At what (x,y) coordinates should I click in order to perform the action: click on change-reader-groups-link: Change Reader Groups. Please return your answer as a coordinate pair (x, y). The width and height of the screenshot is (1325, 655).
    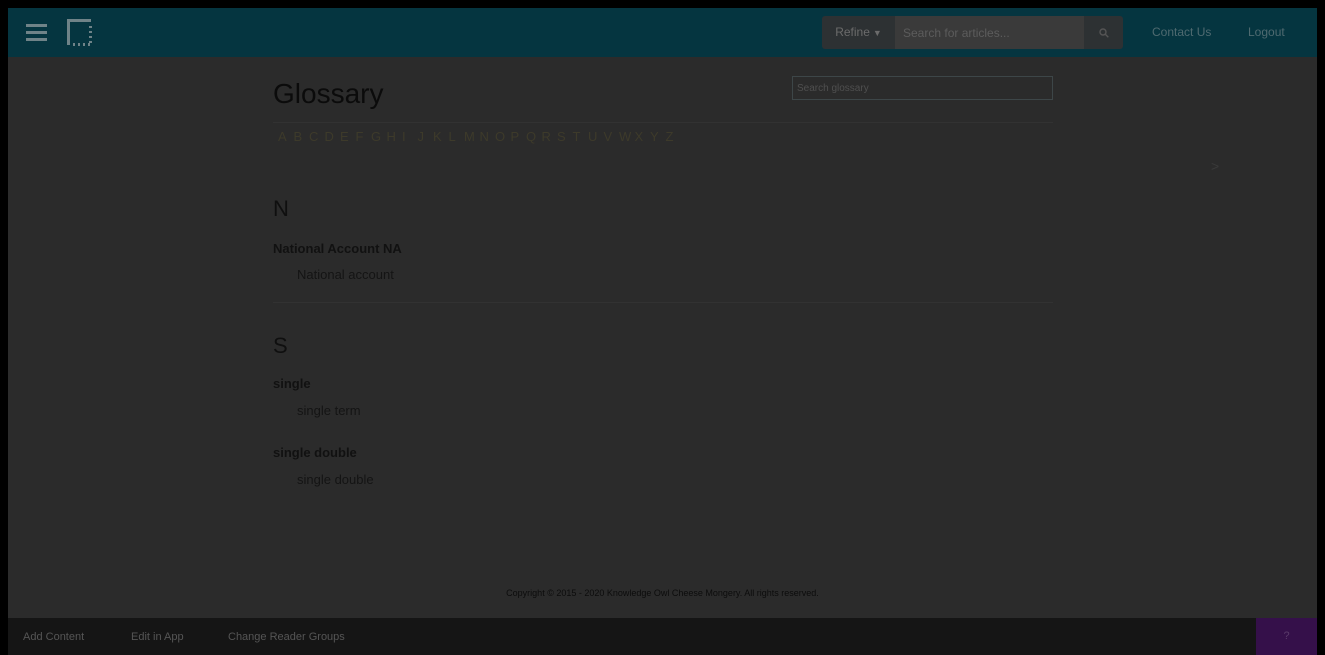
    Looking at the image, I should click on (286, 637).